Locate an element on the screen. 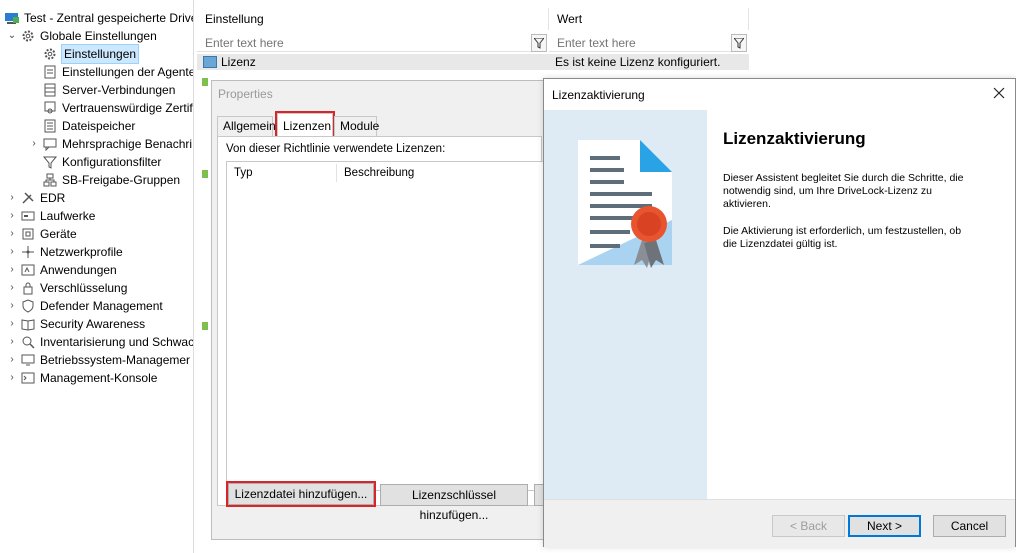 This screenshot has width=1016, height=553. certificate-icon is located at coordinates (50, 108).